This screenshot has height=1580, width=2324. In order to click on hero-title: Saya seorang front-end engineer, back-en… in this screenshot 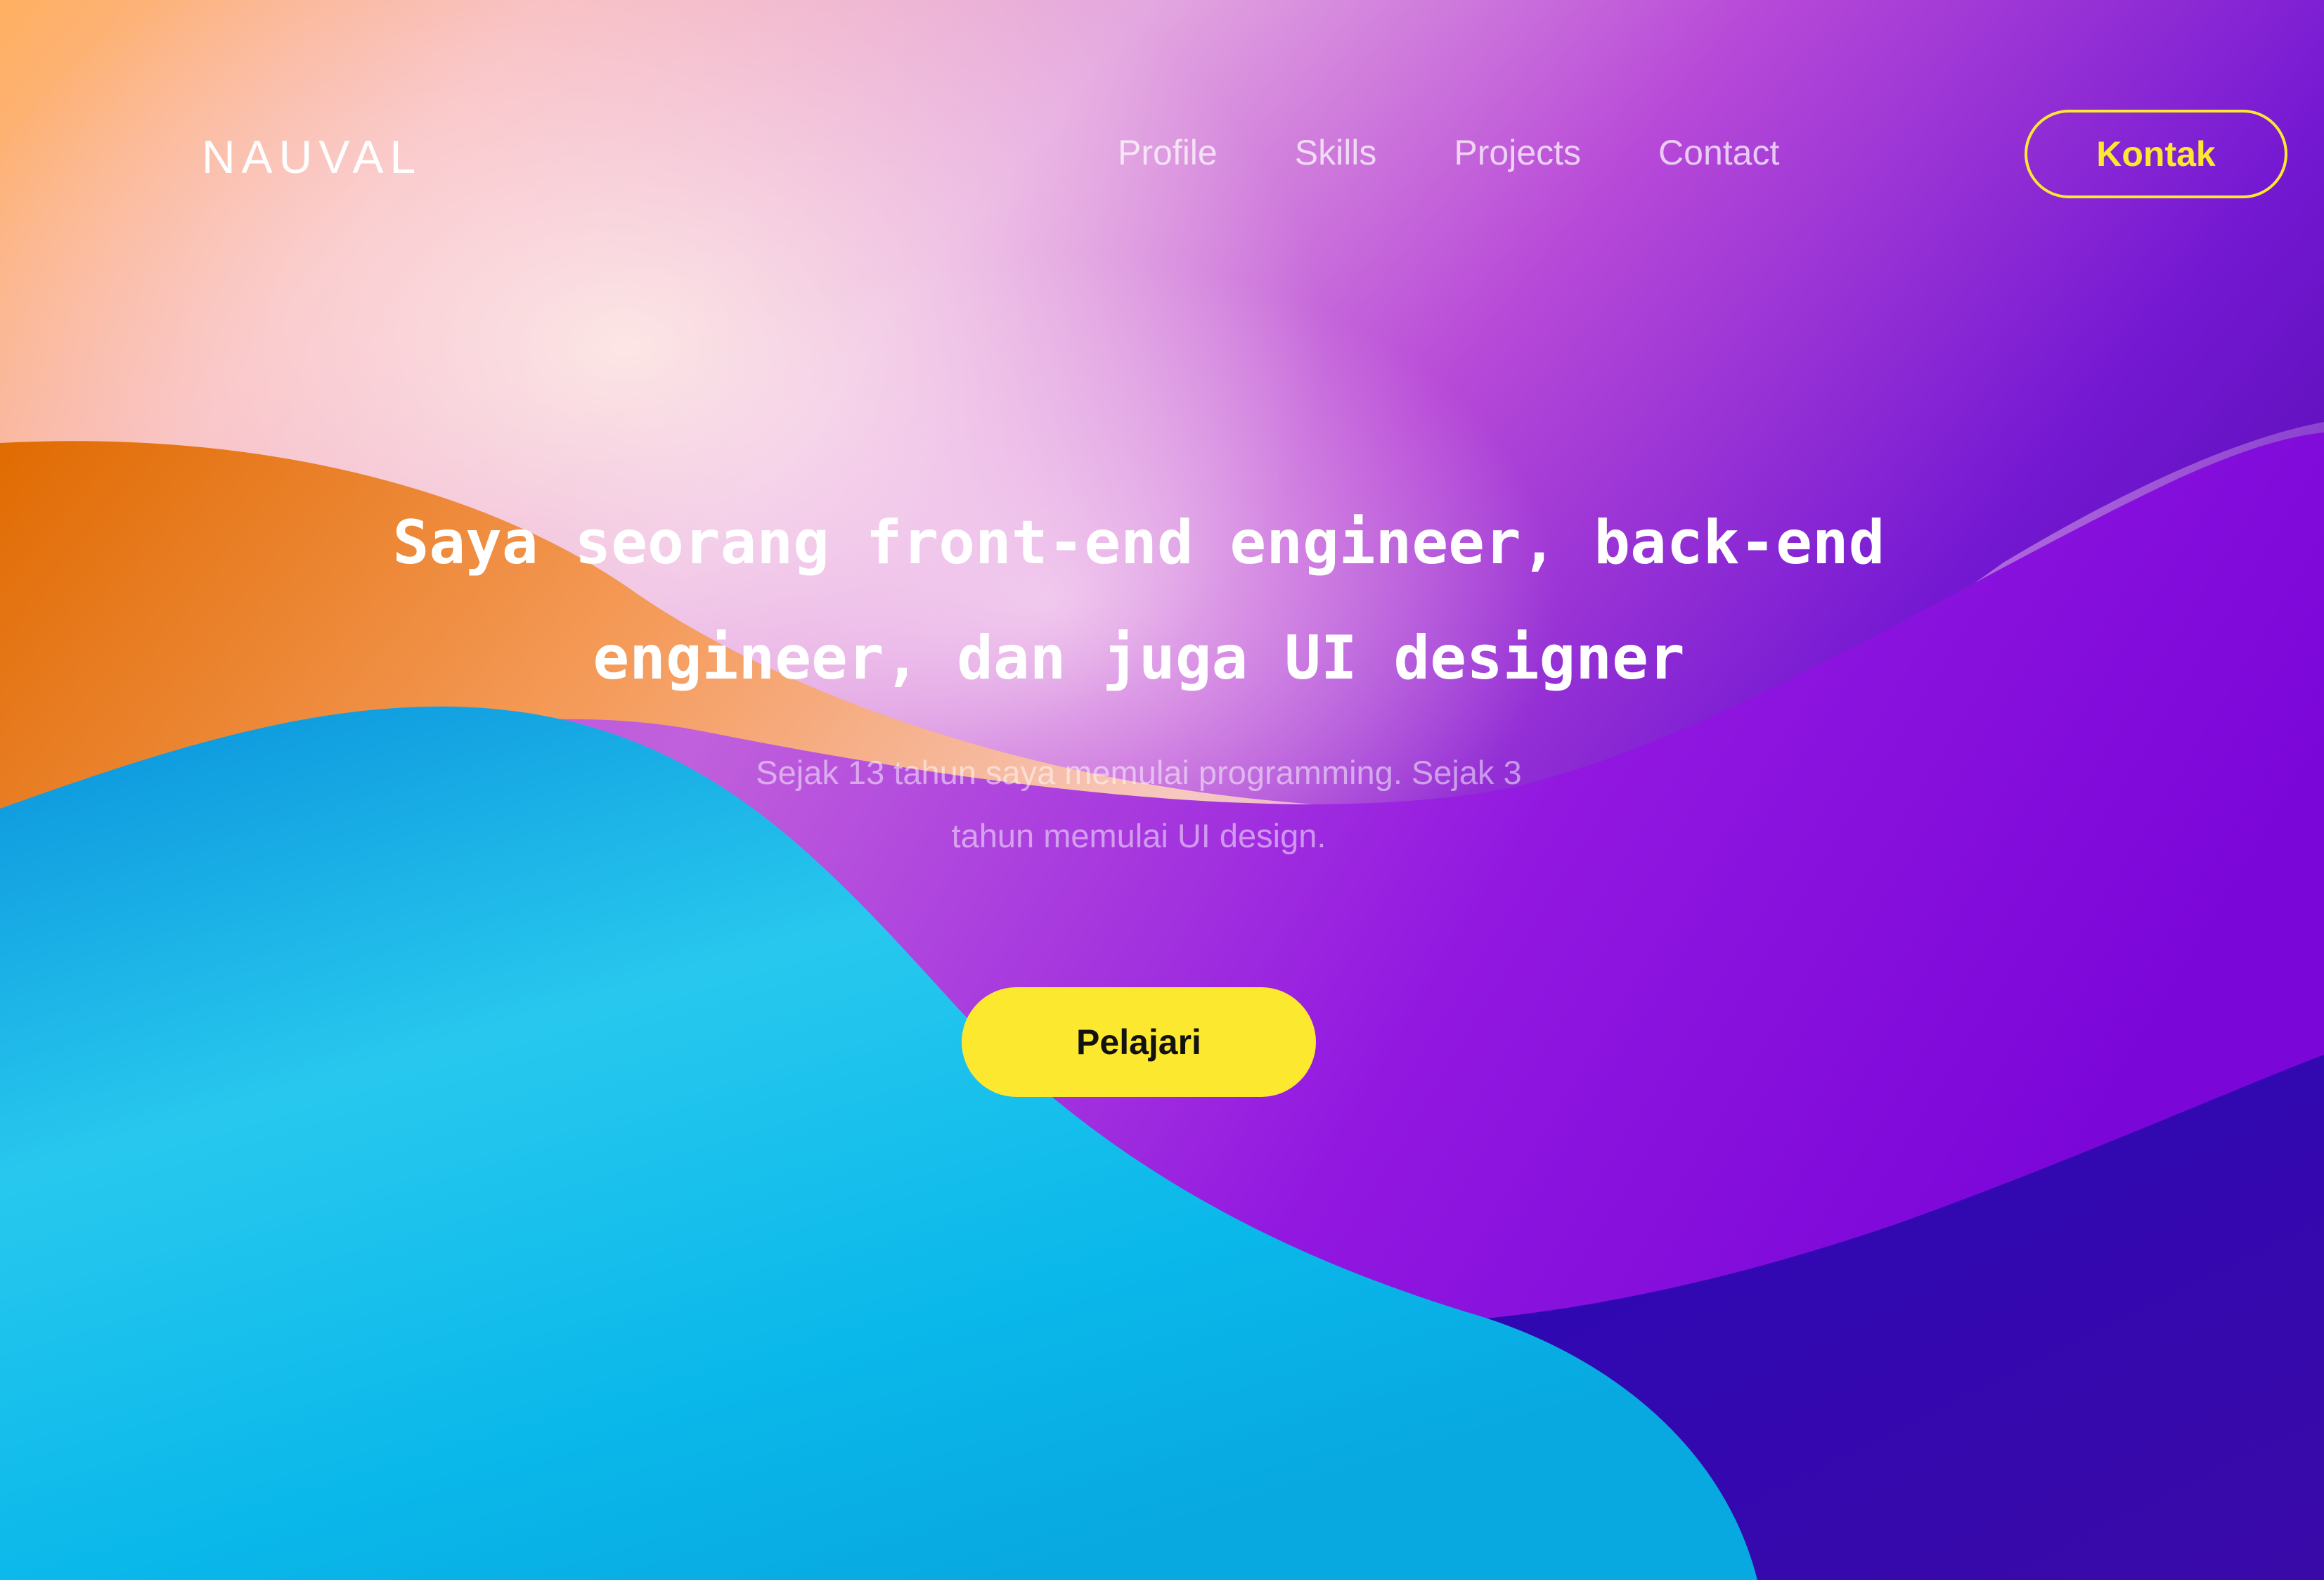, I will do `click(1138, 601)`.